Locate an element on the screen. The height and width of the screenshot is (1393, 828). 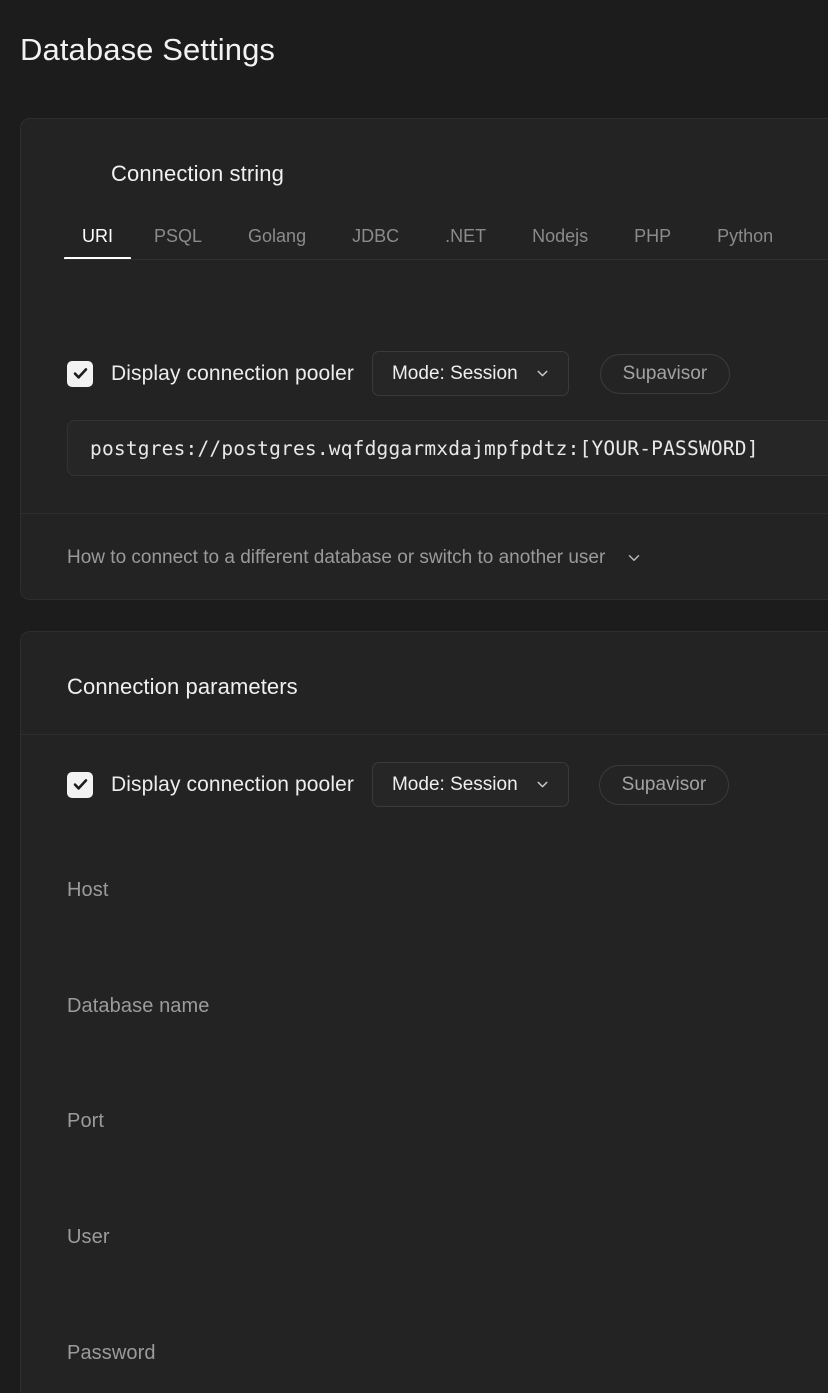
tab-psql: PSQL is located at coordinates (178, 242).